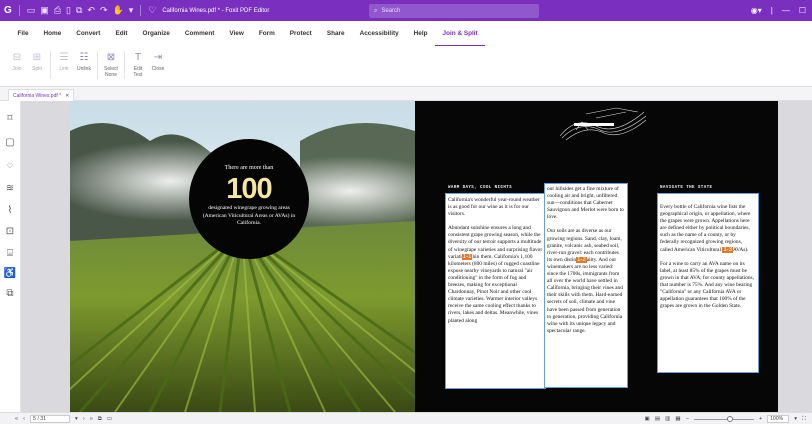 The height and width of the screenshot is (424, 812). What do you see at coordinates (10, 211) in the screenshot?
I see `attachment-icon: ⌇` at bounding box center [10, 211].